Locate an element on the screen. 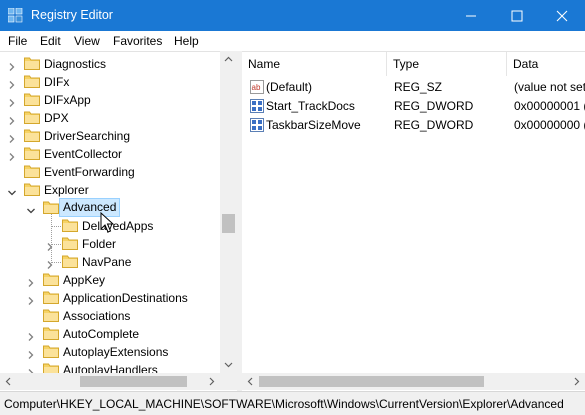 This screenshot has width=585, height=415. close-icon is located at coordinates (562, 16).